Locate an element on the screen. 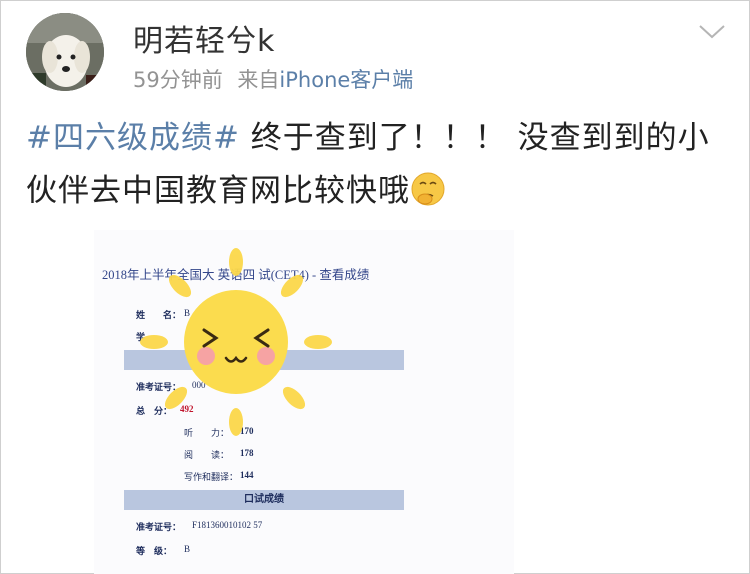 This screenshot has height=574, width=750. writing-label: 写作和翻译： is located at coordinates (211, 477).